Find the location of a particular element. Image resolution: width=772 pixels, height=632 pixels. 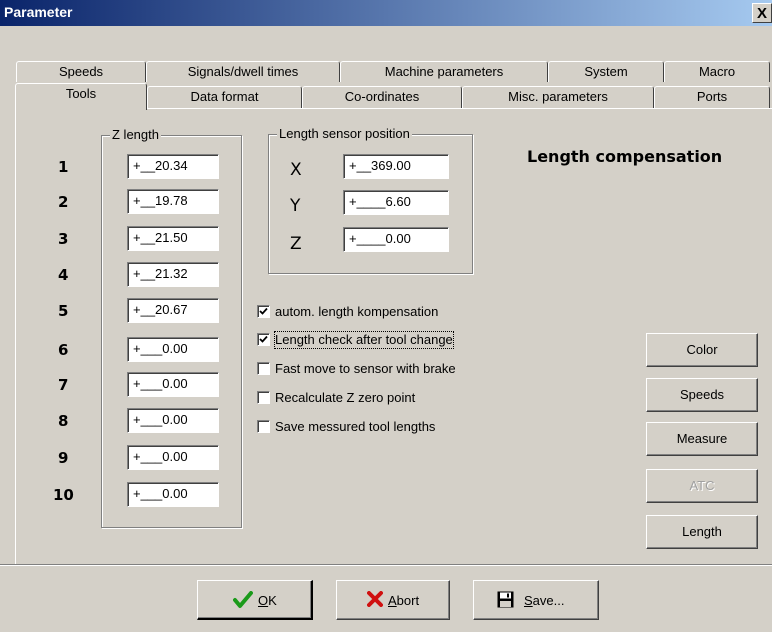

title-bar: Parameter X is located at coordinates (386, 13).